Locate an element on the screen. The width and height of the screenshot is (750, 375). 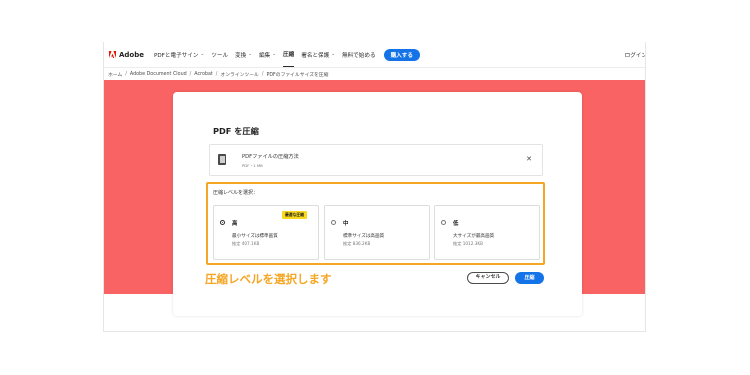
file-name: PDFファイルの圧縮方法 is located at coordinates (270, 157).